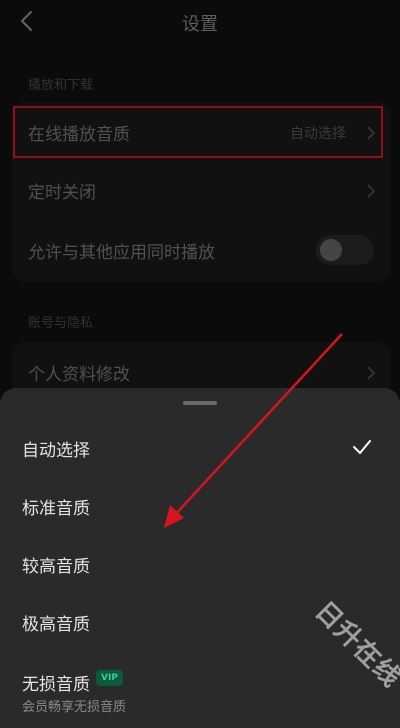  I want to click on option-label: 标准音质, so click(56, 509).